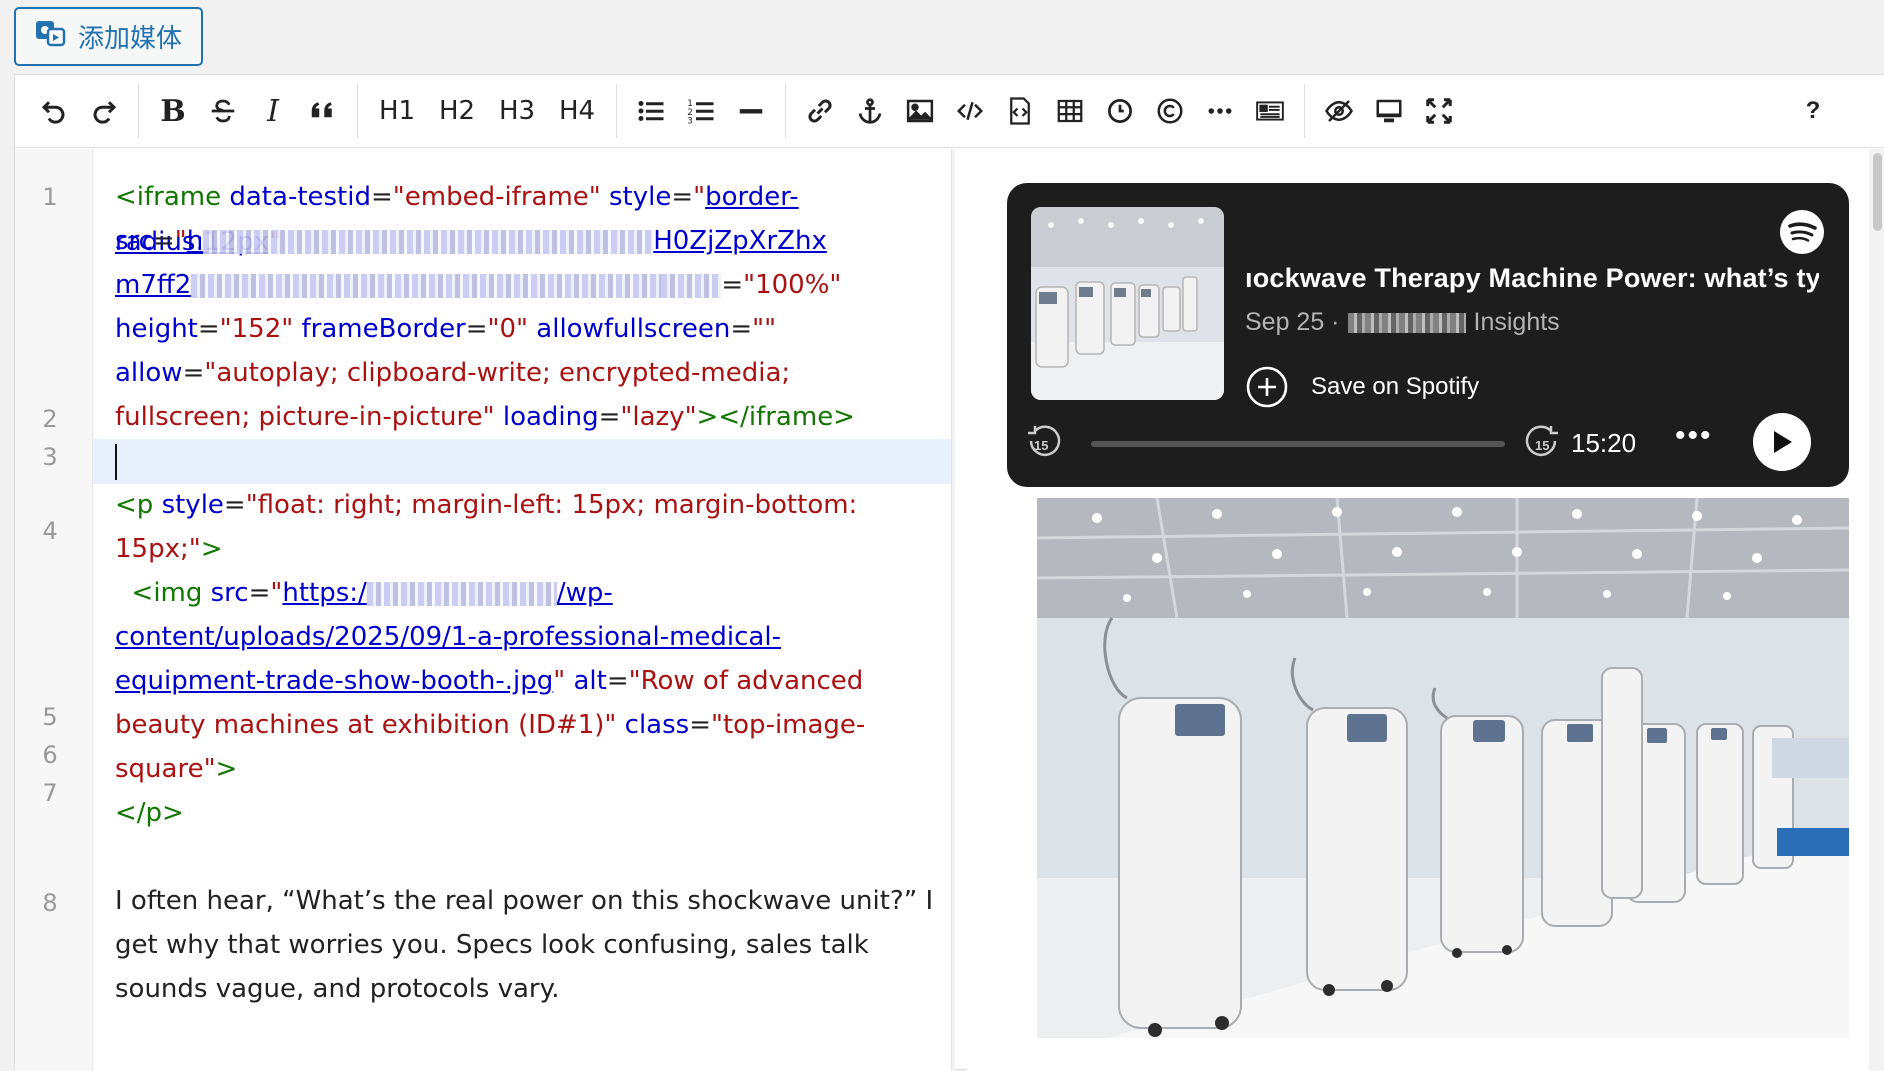  What do you see at coordinates (229, 593) in the screenshot?
I see `code-token: src` at bounding box center [229, 593].